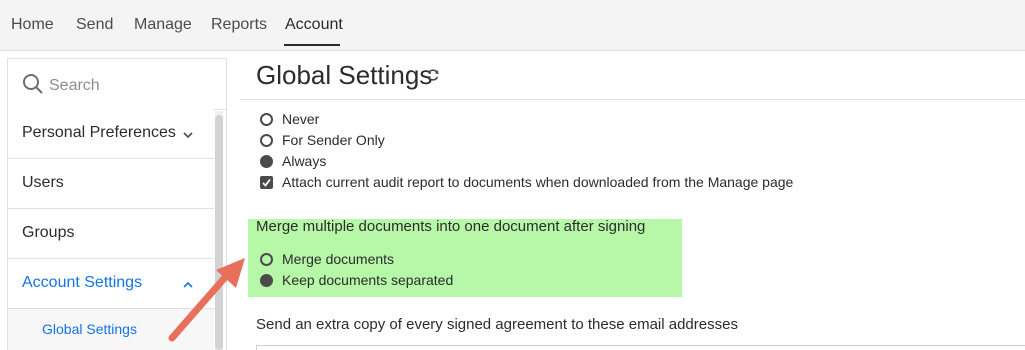 The image size is (1025, 350). What do you see at coordinates (312, 45) in the screenshot?
I see `active-tab-indicator` at bounding box center [312, 45].